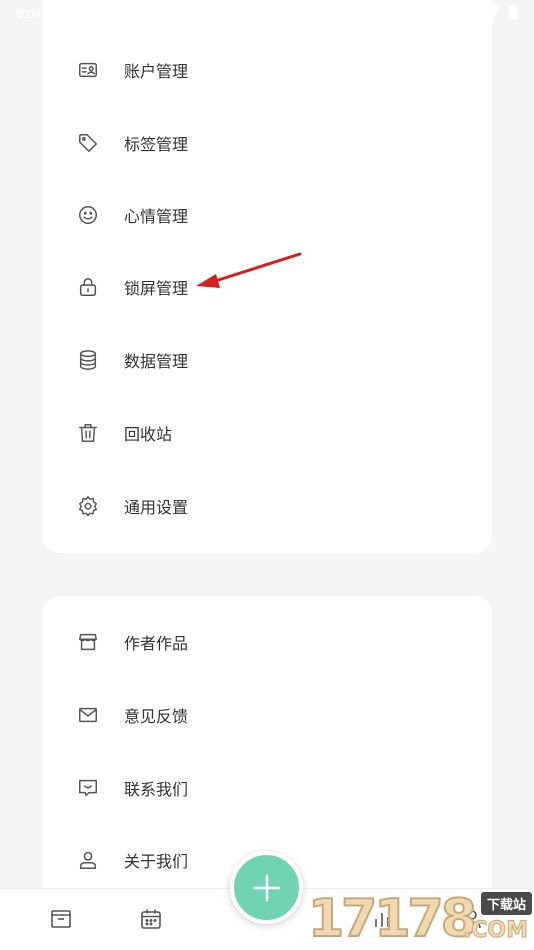 The width and height of the screenshot is (534, 950). I want to click on menu-item-settings: 通用设置, so click(267, 506).